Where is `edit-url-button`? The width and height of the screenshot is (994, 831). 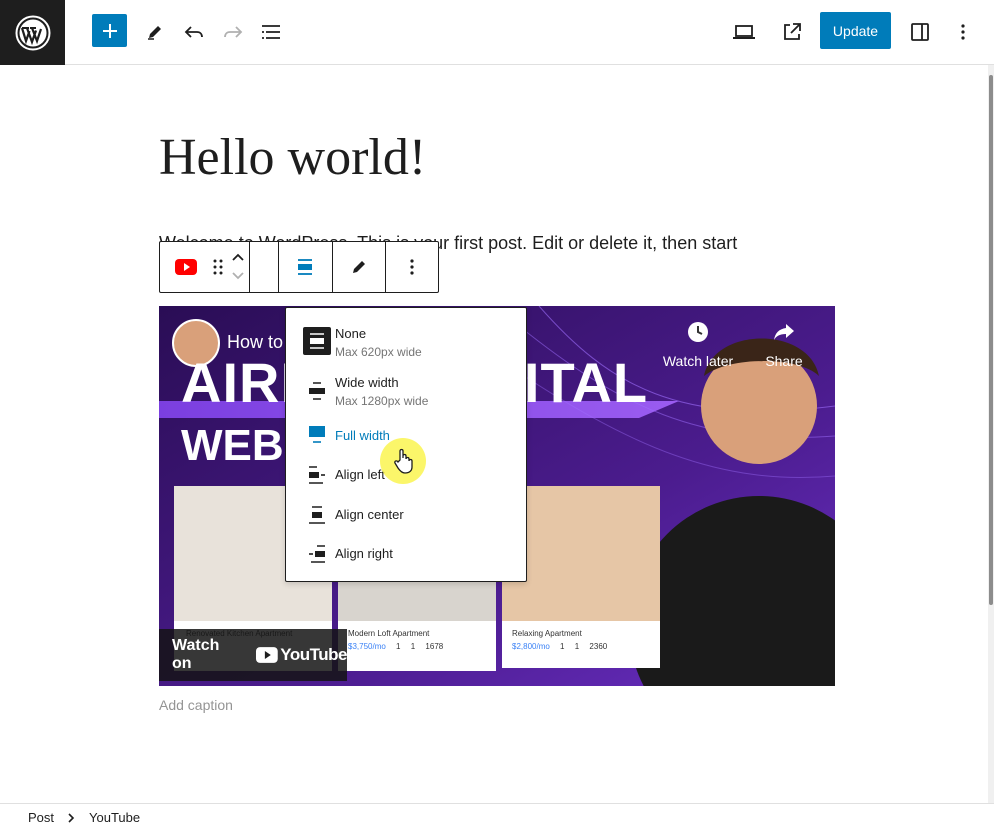
edit-url-button is located at coordinates (360, 267).